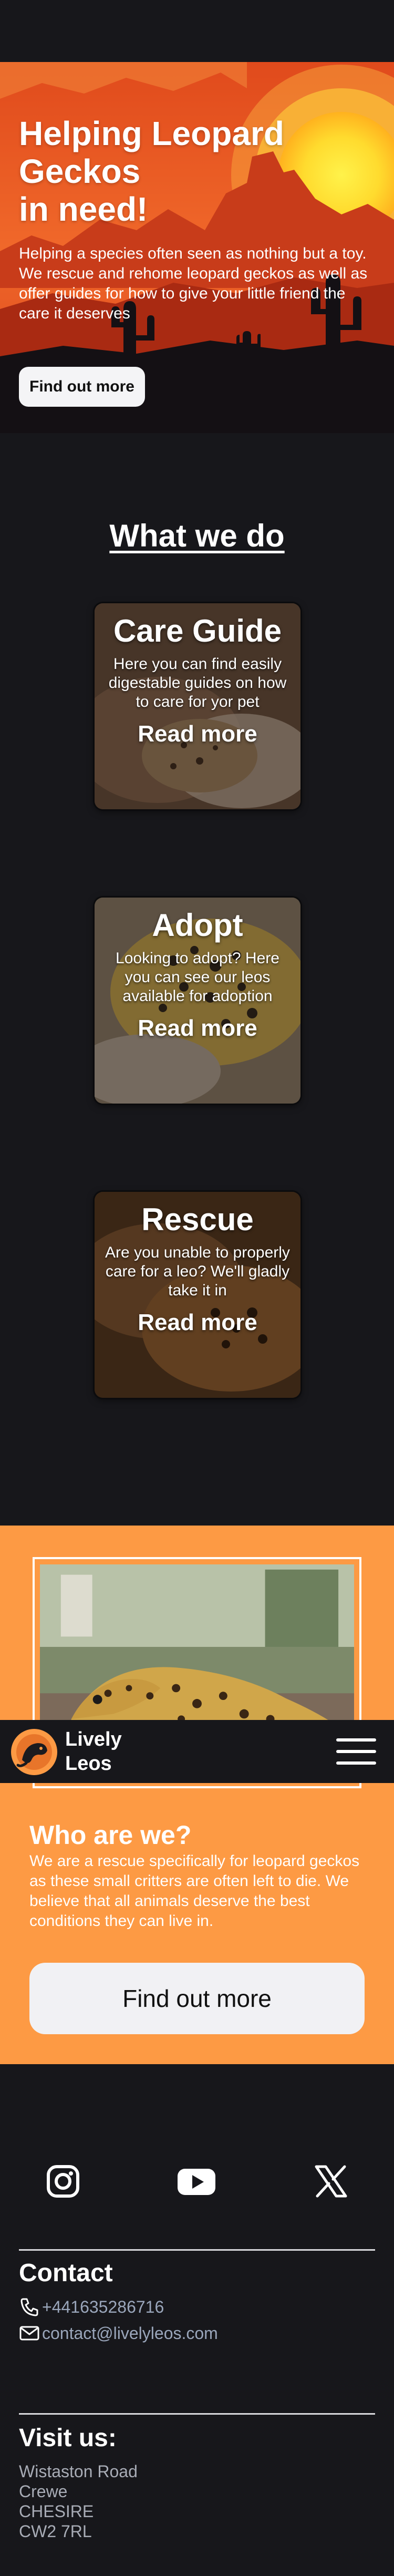 The image size is (394, 2576). What do you see at coordinates (29, 2307) in the screenshot?
I see `phone-icon` at bounding box center [29, 2307].